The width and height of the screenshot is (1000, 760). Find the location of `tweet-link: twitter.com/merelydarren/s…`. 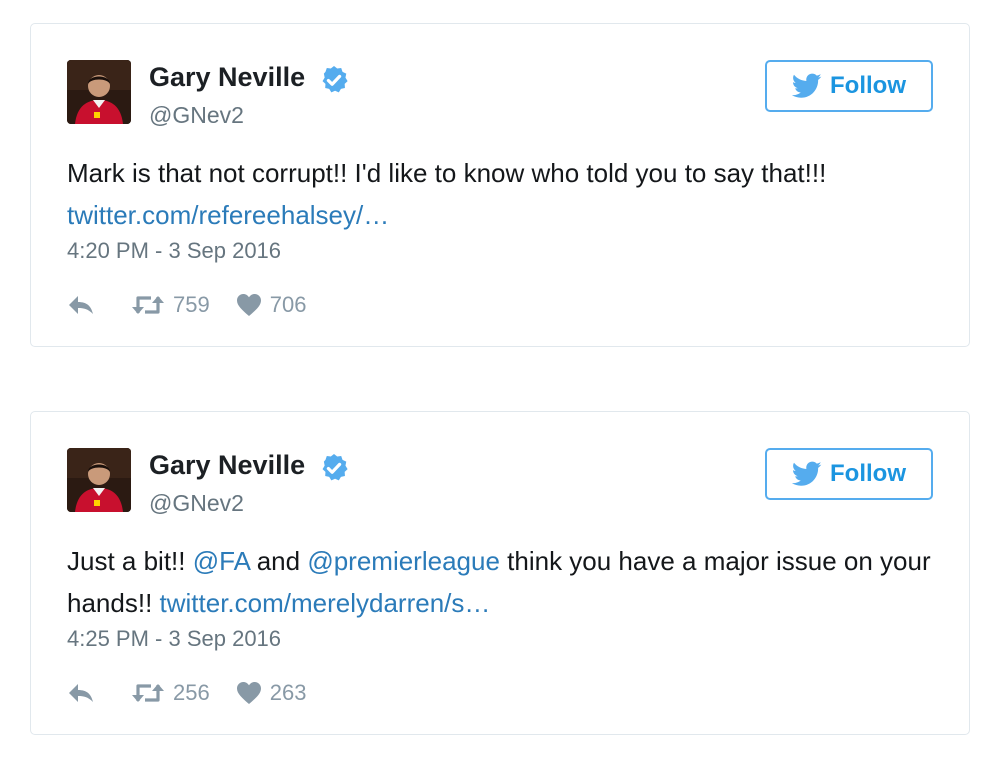

tweet-link: twitter.com/merelydarren/s… is located at coordinates (325, 603).